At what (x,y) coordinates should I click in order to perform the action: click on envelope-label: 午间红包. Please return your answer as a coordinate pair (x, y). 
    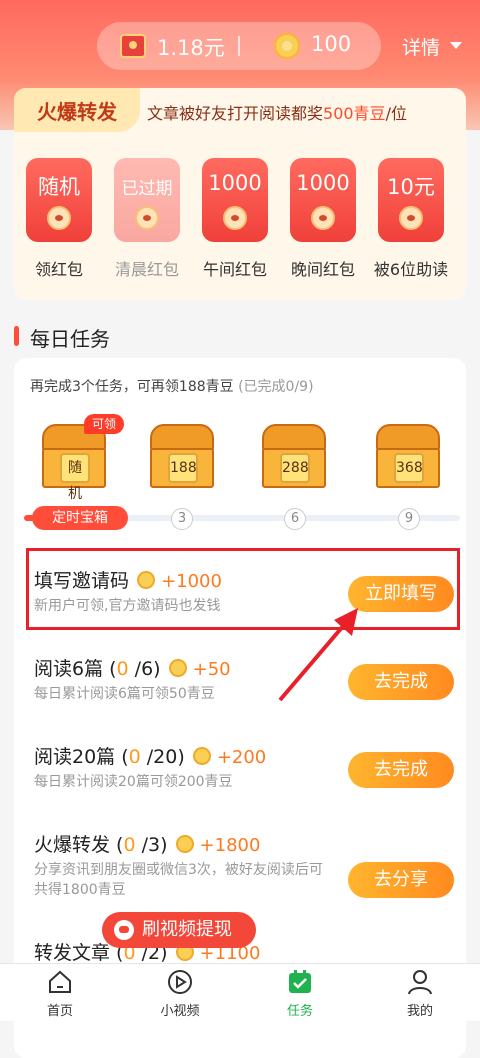
    Looking at the image, I should click on (234, 269).